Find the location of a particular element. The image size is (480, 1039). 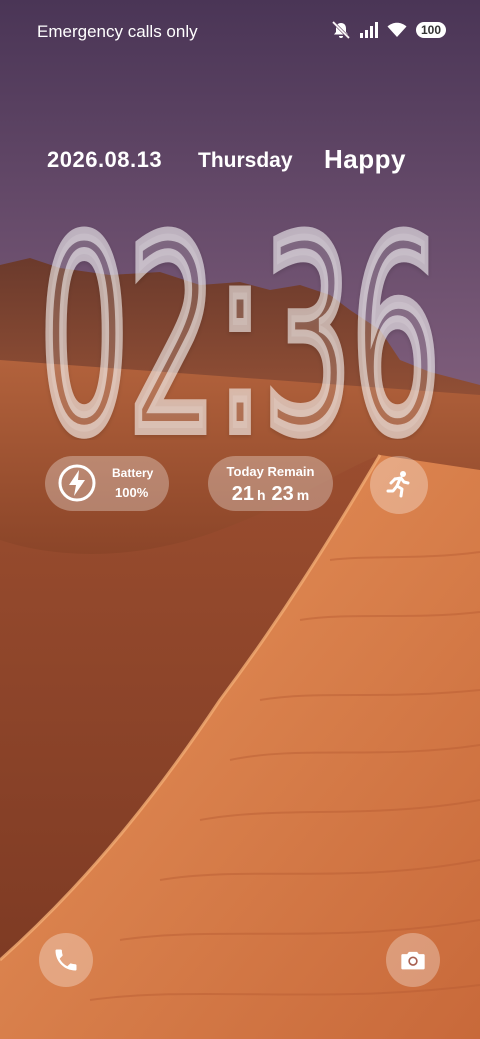

running-person-icon is located at coordinates (398, 484).